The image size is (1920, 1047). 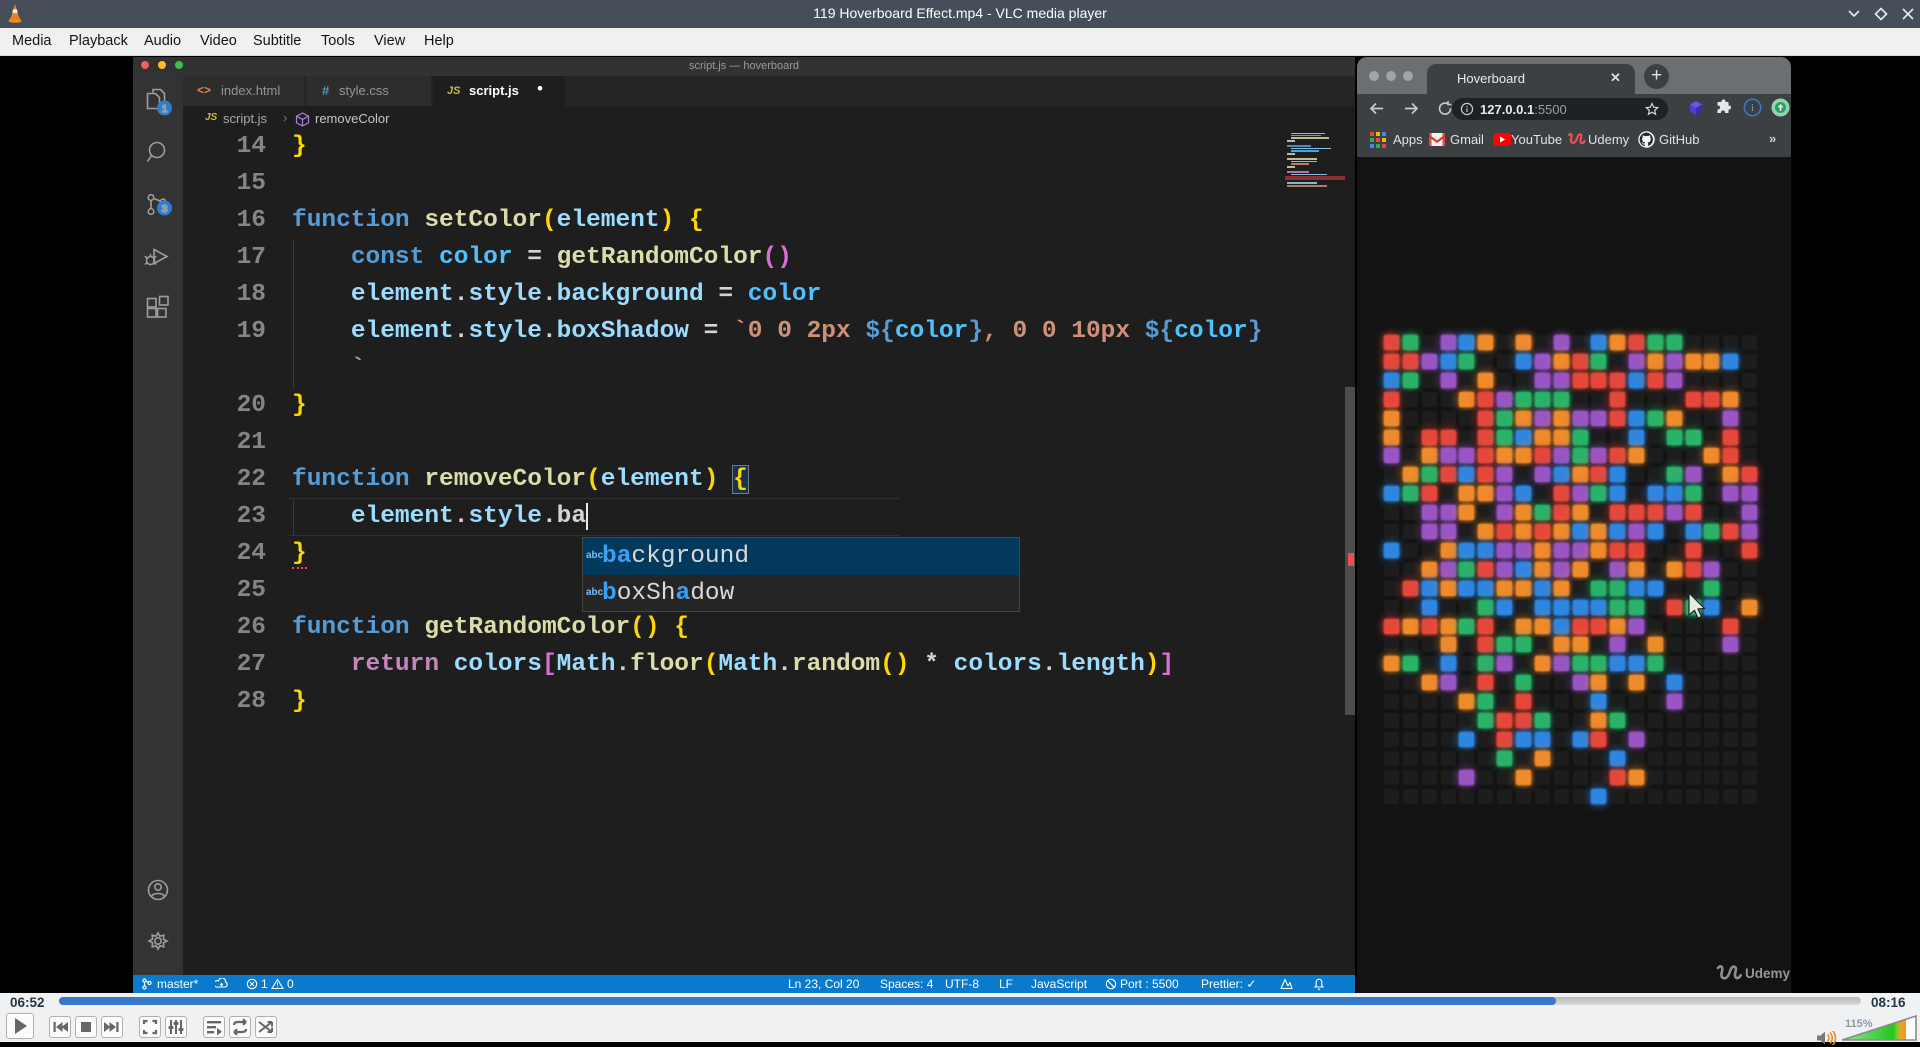 I want to click on svg-text: 1, so click(x=165, y=109).